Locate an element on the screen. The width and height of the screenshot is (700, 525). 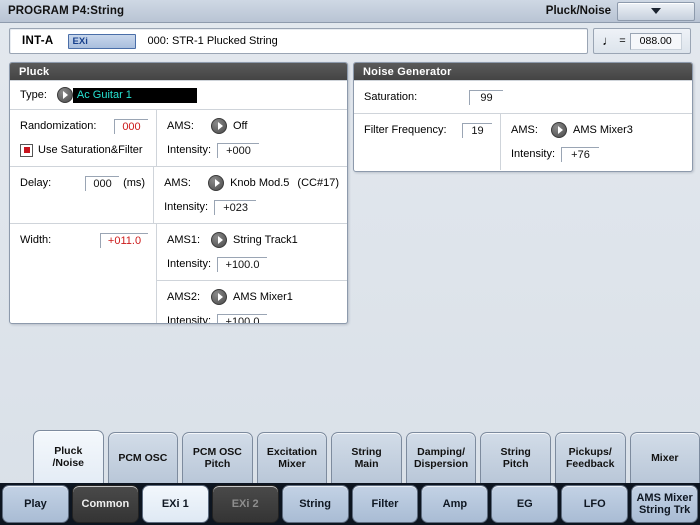
page-tab-excitation-mixer: Excitation Mixer is located at coordinates (292, 457).